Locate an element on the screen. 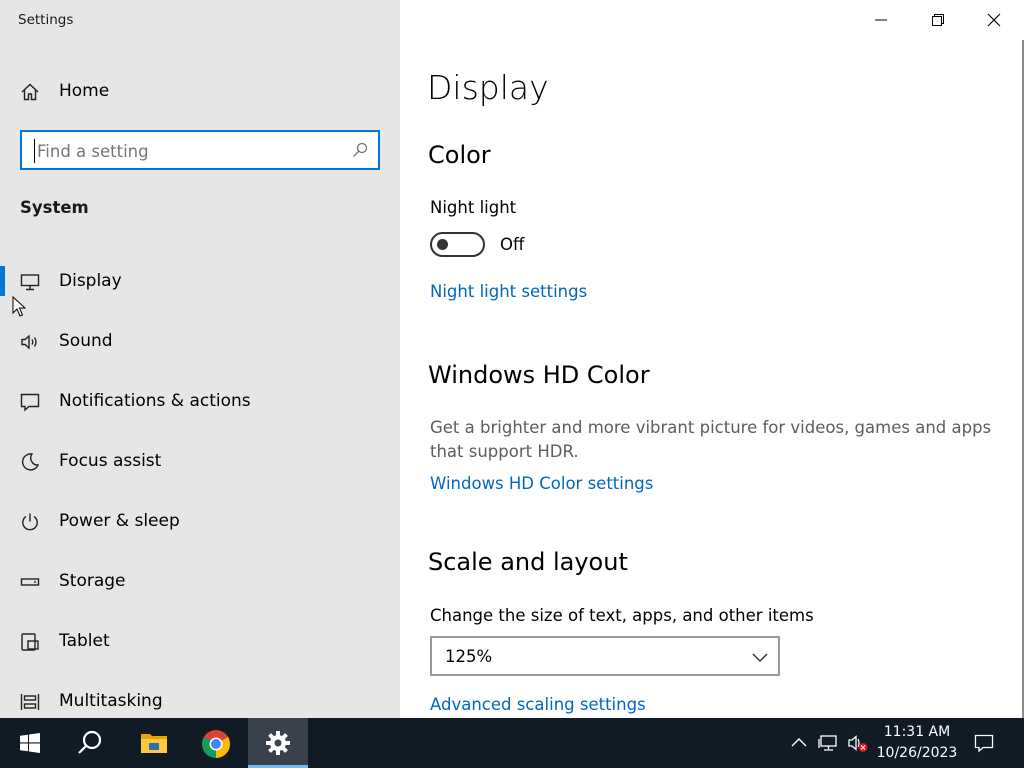 This screenshot has height=768, width=1024. page-title: Display is located at coordinates (488, 87).